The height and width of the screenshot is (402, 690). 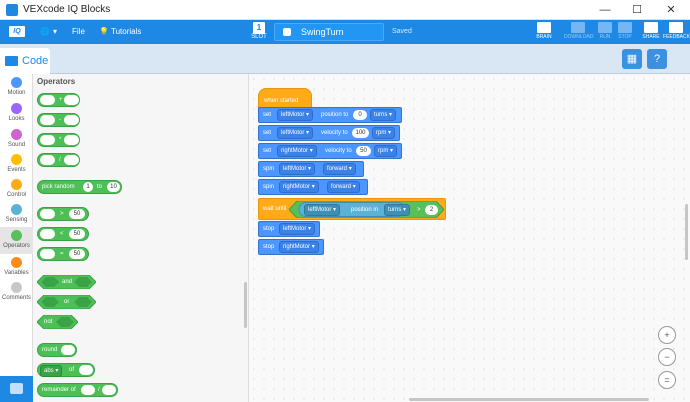 What do you see at coordinates (363, 151) in the screenshot?
I see `velocity-input: 50` at bounding box center [363, 151].